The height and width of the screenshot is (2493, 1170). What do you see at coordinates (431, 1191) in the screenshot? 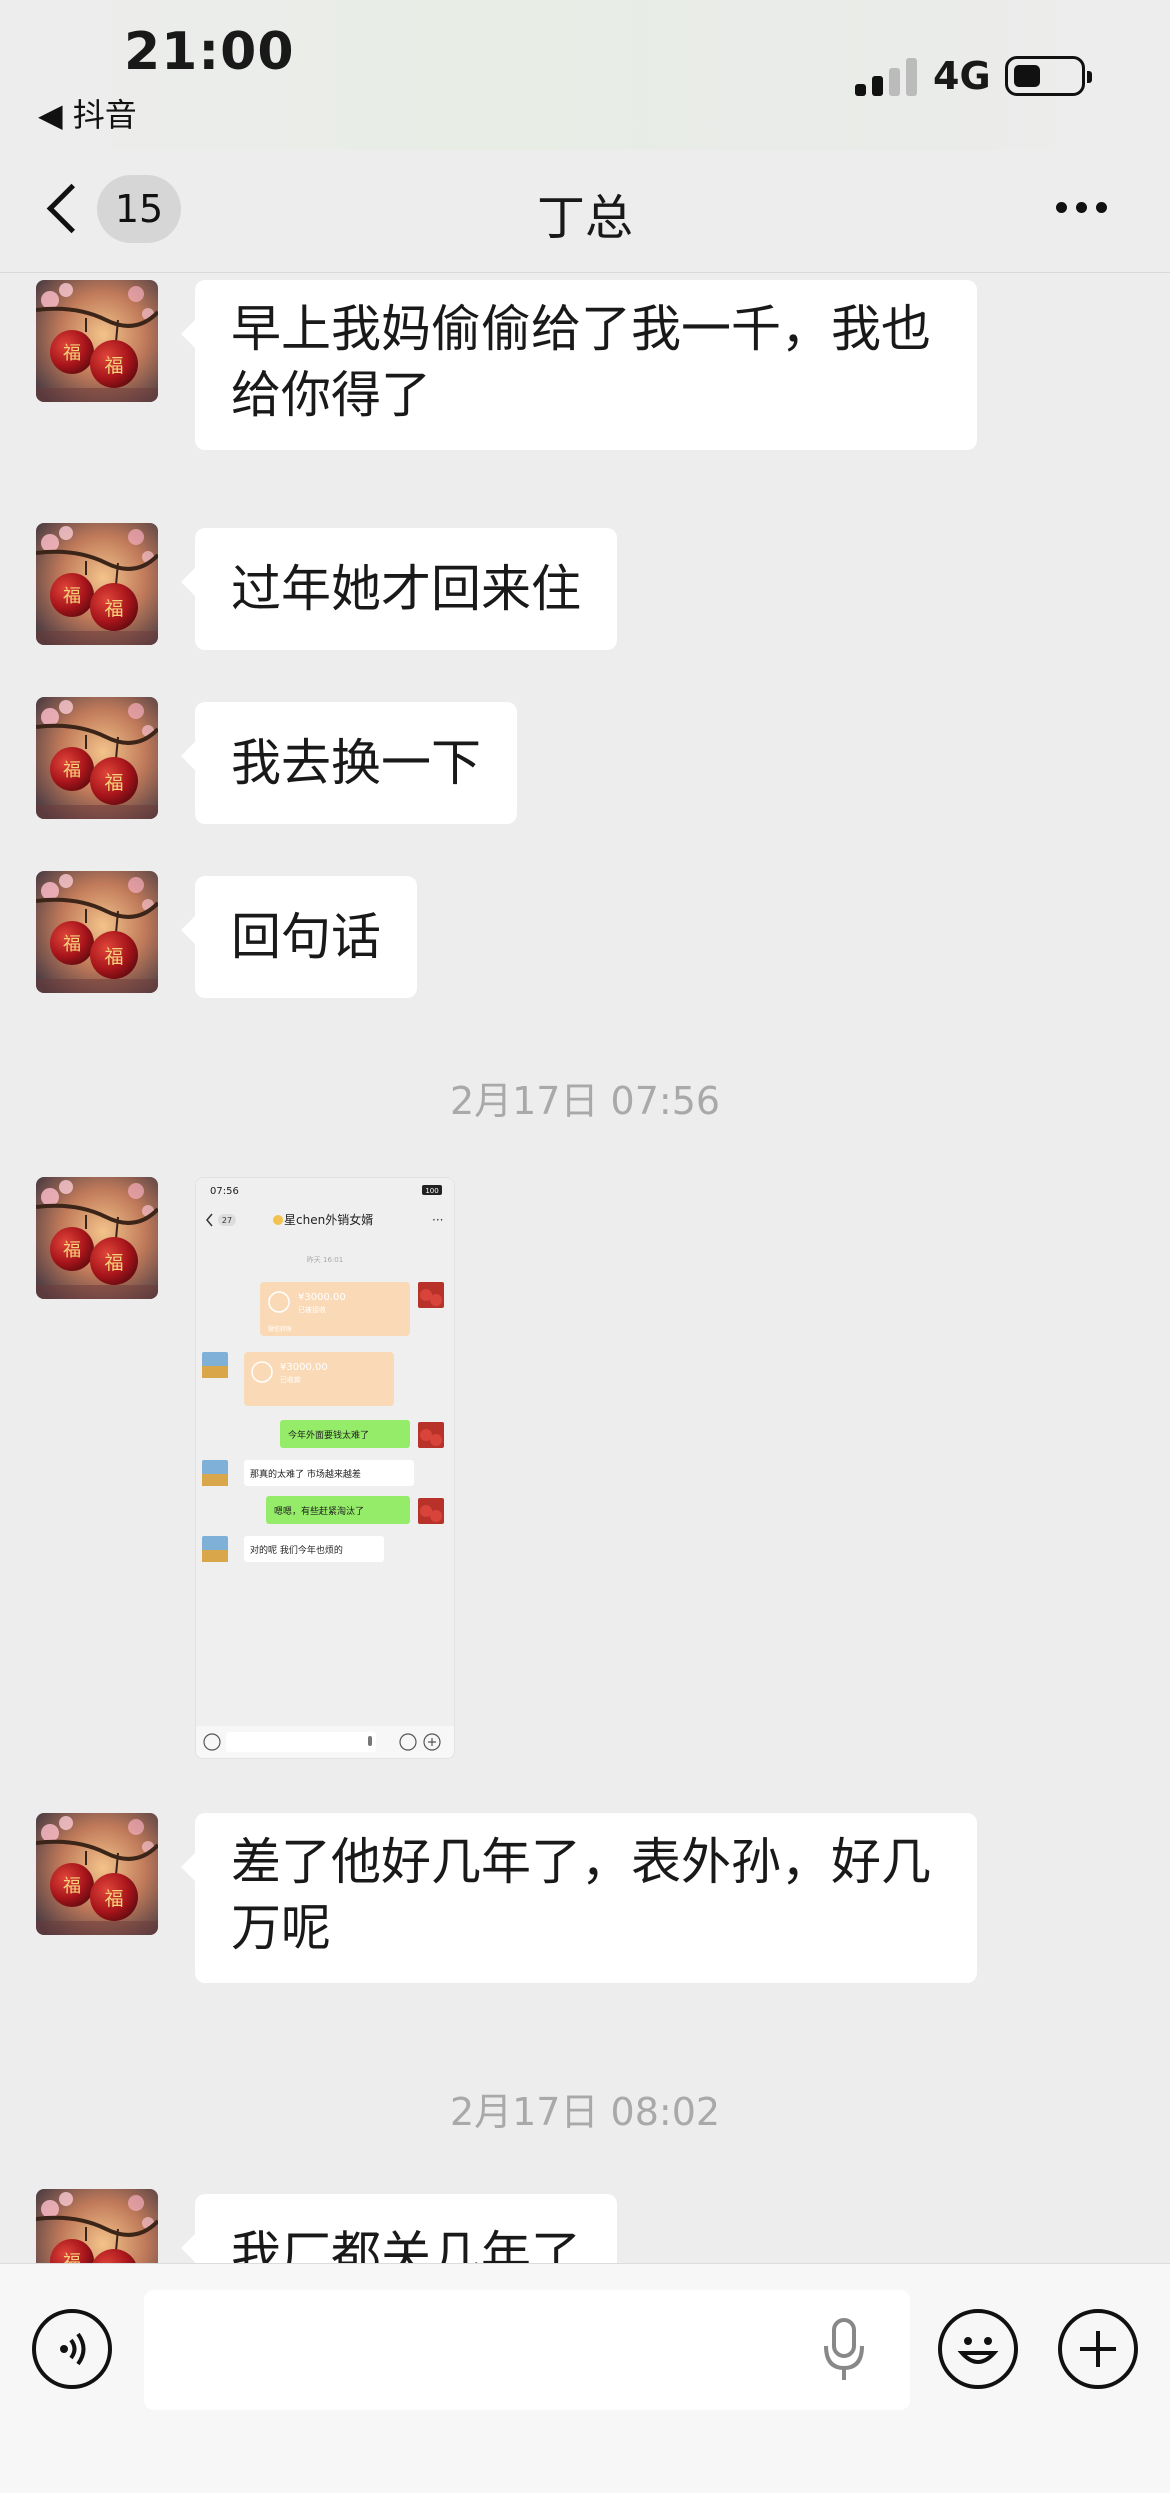
I see `shot-battery: 100` at bounding box center [431, 1191].